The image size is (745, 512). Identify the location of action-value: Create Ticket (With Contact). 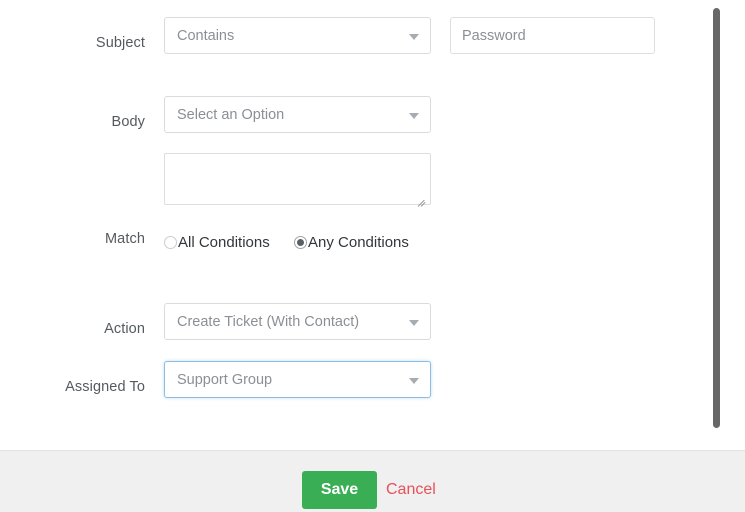
(268, 322).